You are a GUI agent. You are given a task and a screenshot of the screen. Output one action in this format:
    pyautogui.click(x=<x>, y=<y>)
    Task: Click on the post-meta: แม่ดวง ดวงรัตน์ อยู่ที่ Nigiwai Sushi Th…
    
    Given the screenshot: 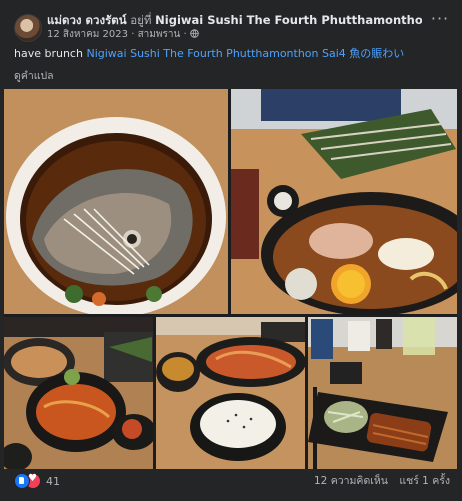 What is the action you would take?
    pyautogui.click(x=234, y=27)
    